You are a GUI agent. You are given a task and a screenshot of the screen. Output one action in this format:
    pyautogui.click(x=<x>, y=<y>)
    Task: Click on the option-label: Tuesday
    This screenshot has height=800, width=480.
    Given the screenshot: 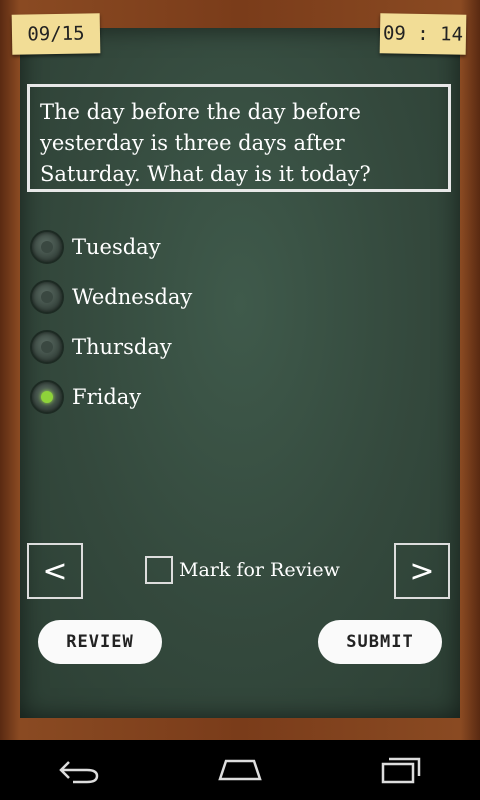 What is the action you would take?
    pyautogui.click(x=116, y=247)
    